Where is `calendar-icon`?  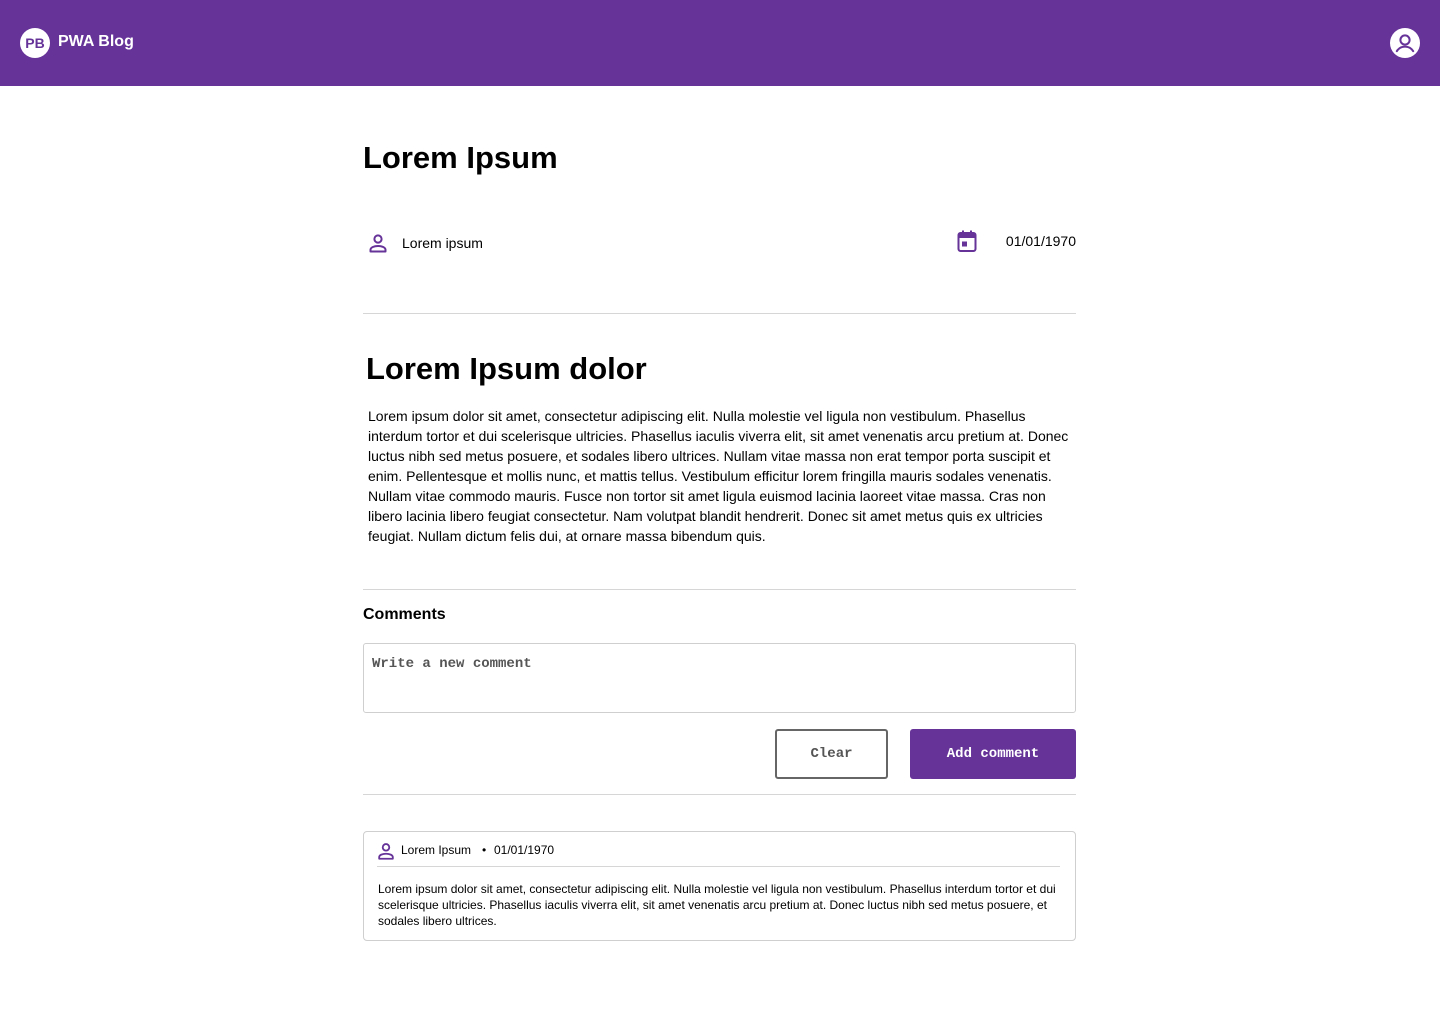 calendar-icon is located at coordinates (967, 241).